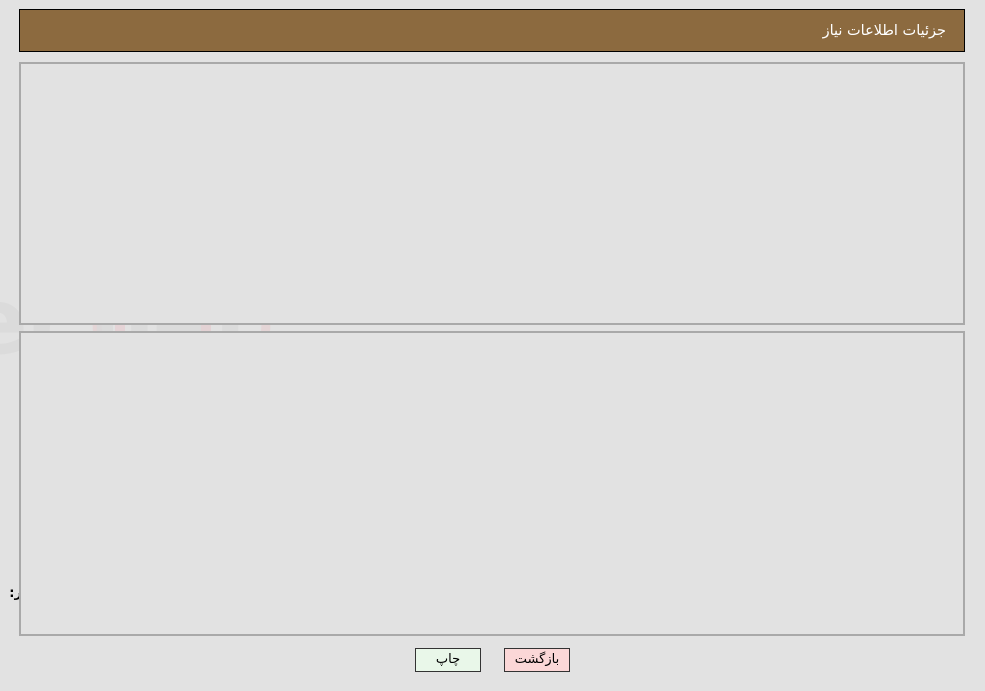 Image resolution: width=985 pixels, height=691 pixels. What do you see at coordinates (448, 660) in the screenshot?
I see `print-button: چاپ` at bounding box center [448, 660].